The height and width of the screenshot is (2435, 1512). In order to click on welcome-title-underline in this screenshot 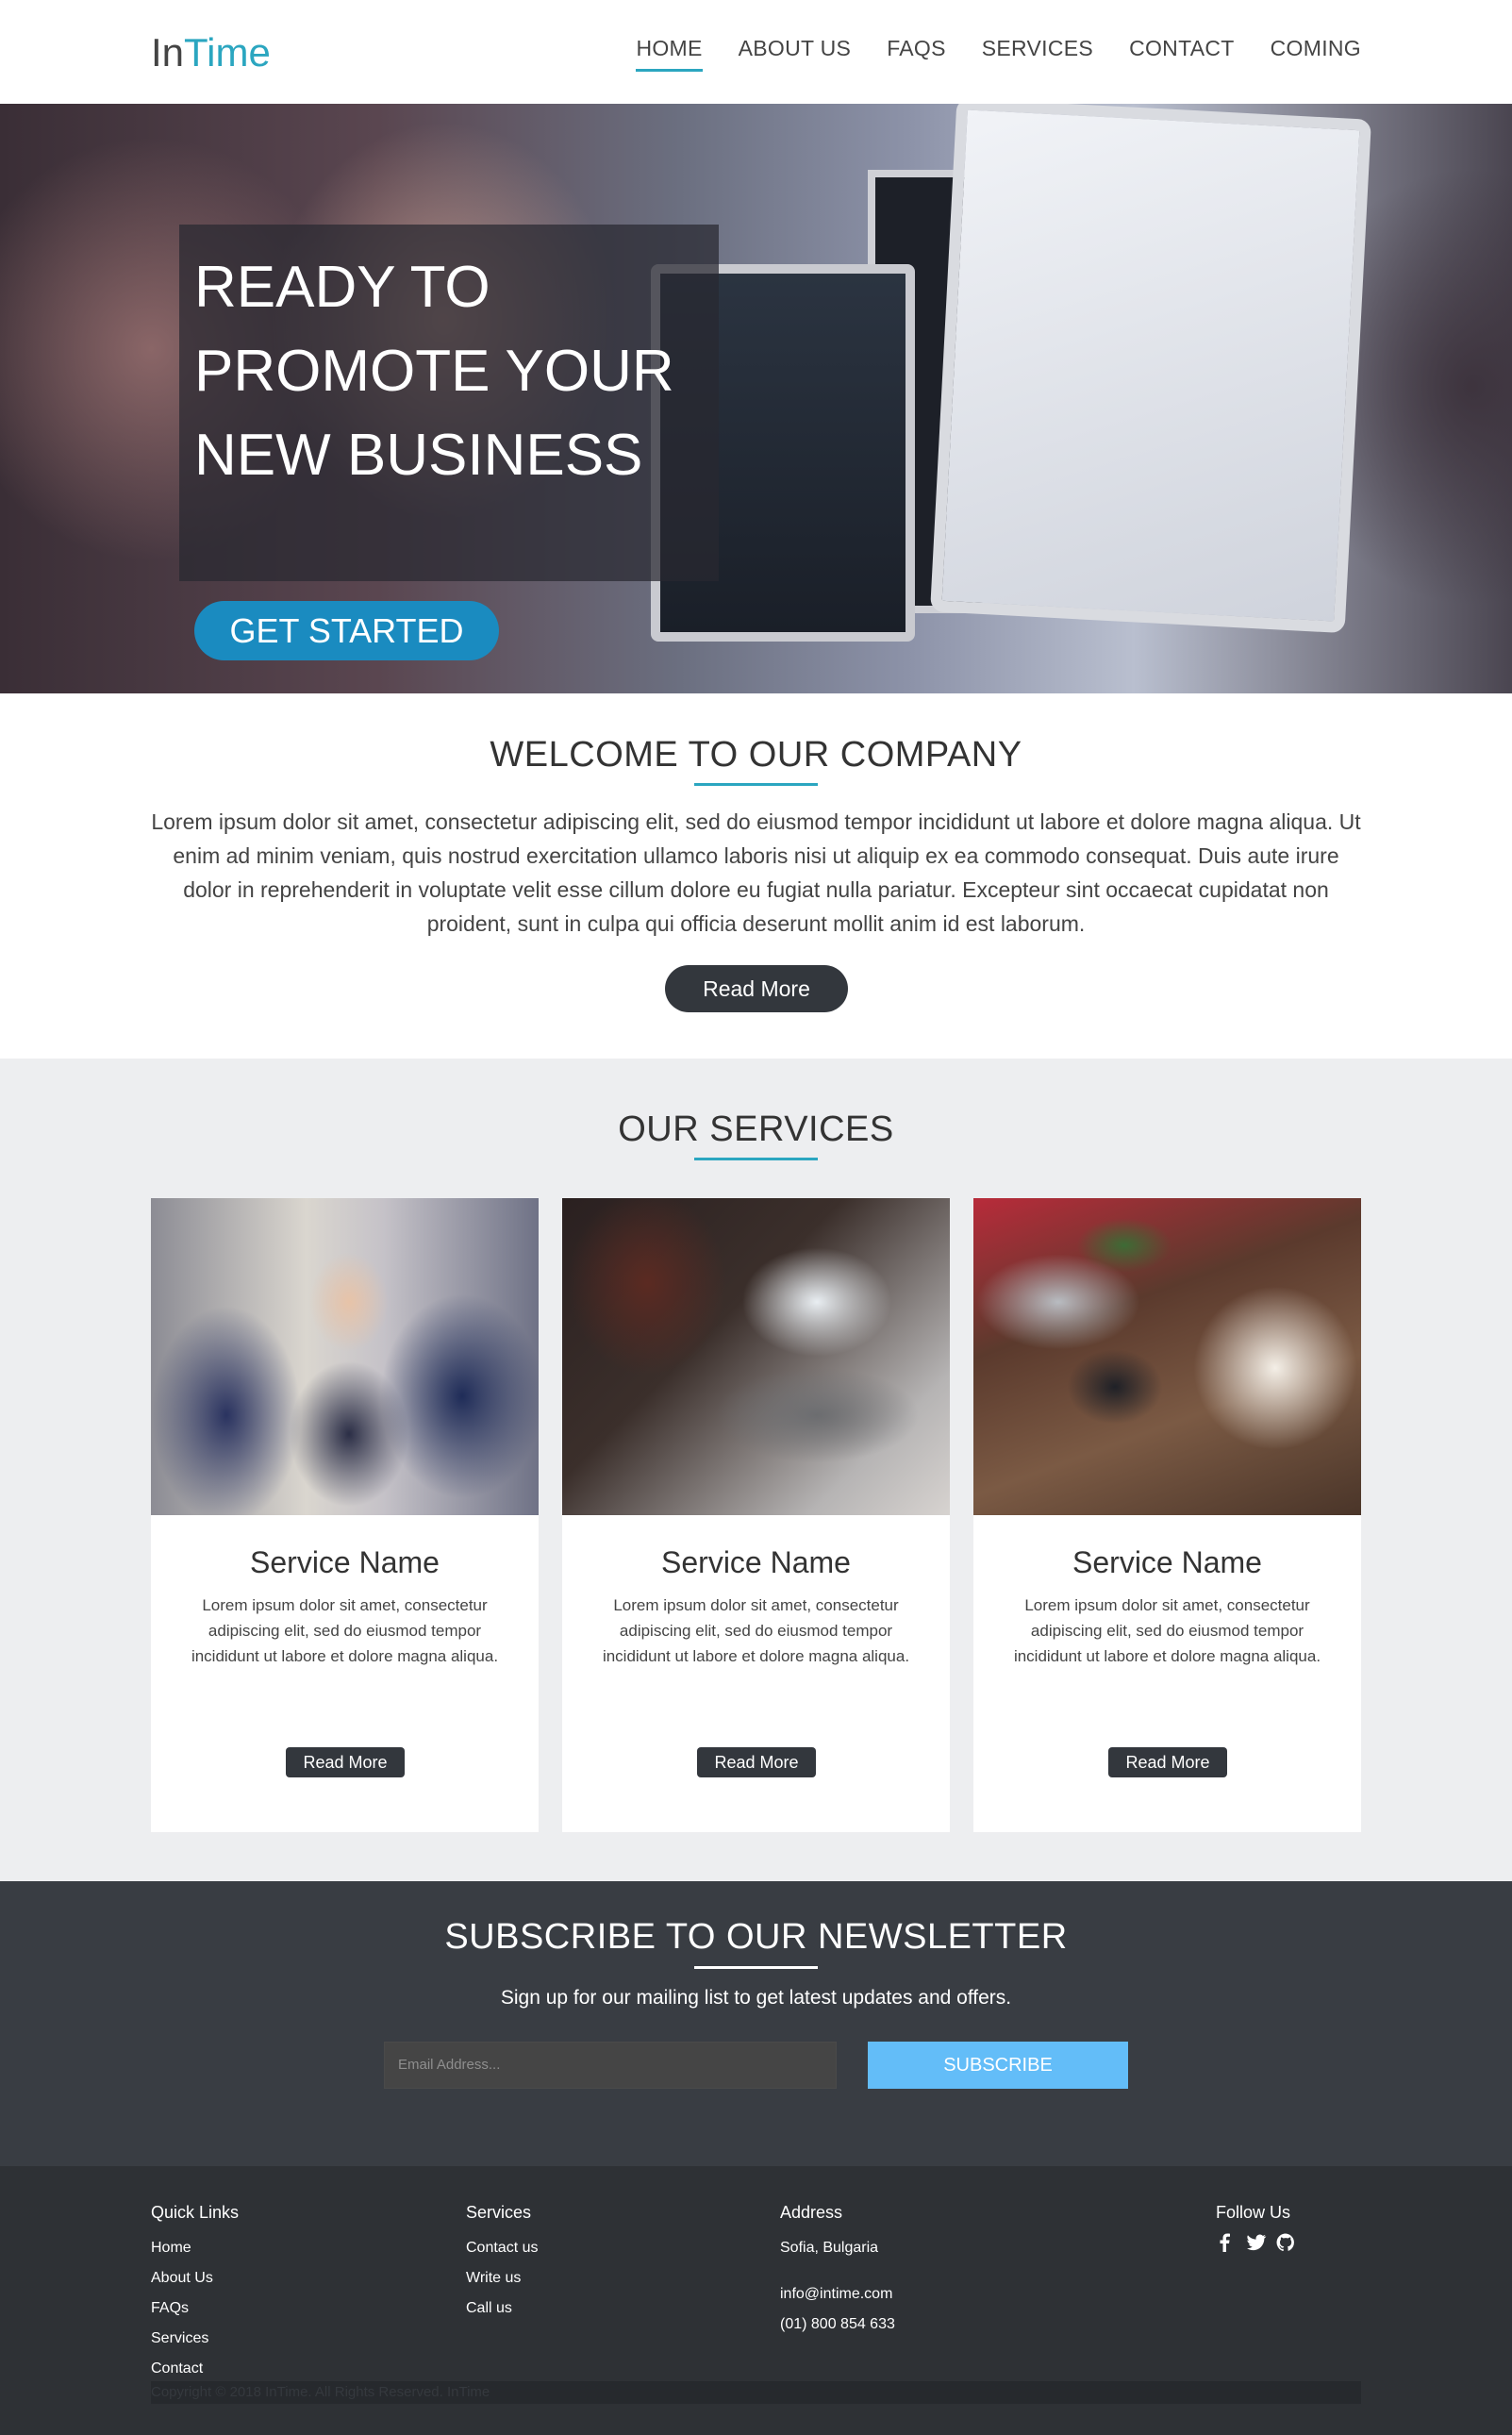, I will do `click(756, 784)`.